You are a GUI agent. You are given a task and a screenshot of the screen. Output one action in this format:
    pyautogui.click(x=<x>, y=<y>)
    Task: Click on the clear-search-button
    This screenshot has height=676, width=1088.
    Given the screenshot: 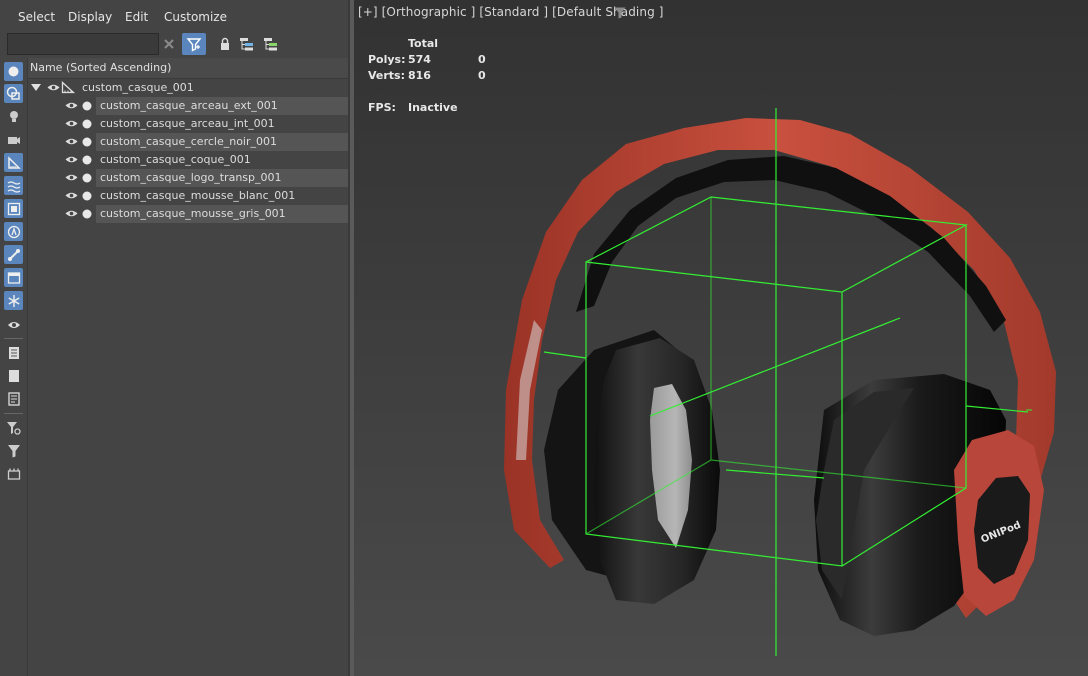 What is the action you would take?
    pyautogui.click(x=169, y=44)
    